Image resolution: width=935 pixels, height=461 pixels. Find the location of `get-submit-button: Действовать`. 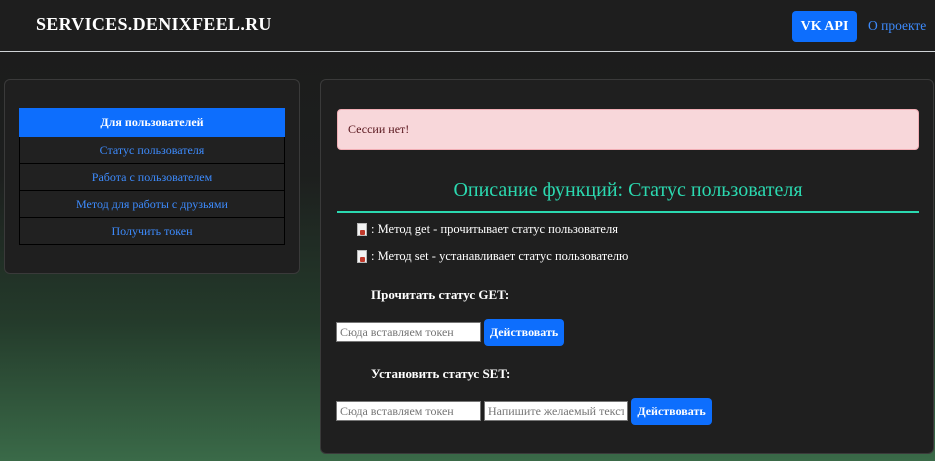

get-submit-button: Действовать is located at coordinates (524, 332).